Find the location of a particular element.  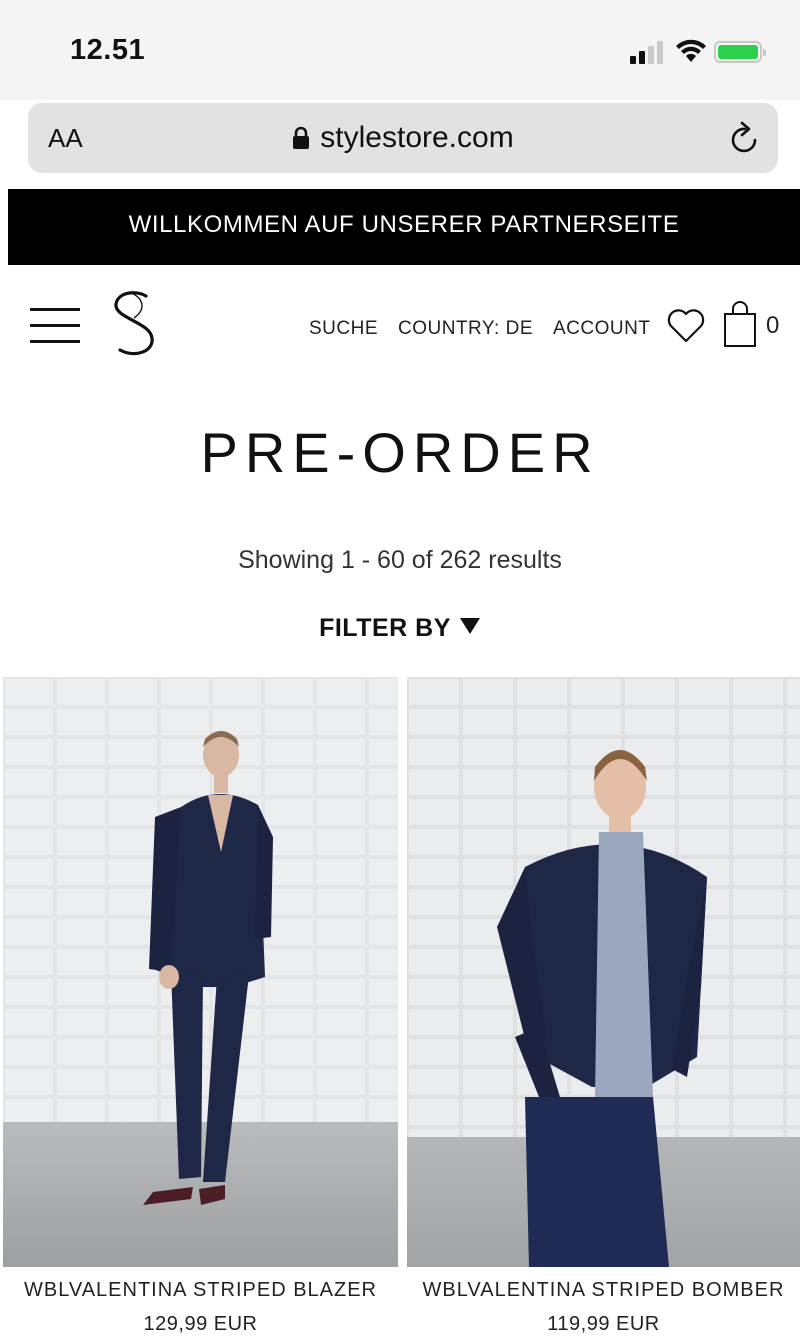

brand-logo is located at coordinates (134, 323).